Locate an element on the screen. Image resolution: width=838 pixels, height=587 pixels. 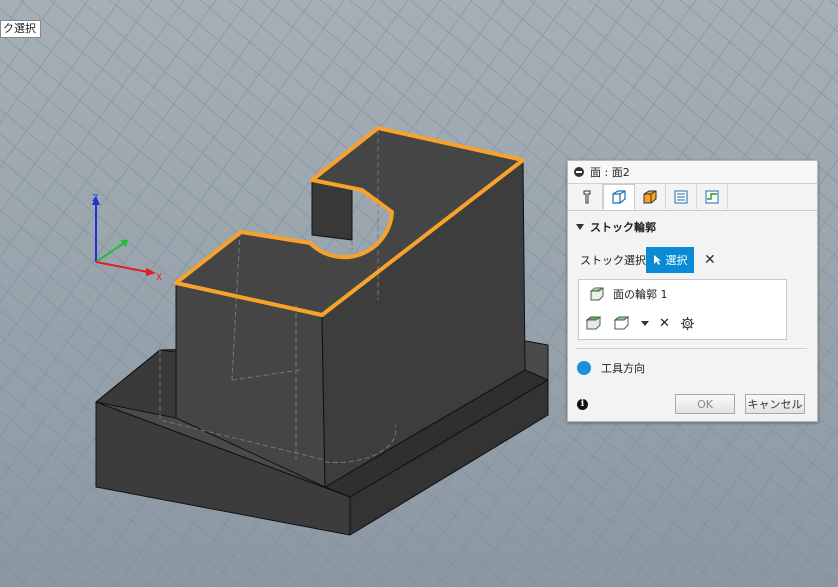
stock-selection-row: ストック選択 選択 ✕ is located at coordinates (698, 260).